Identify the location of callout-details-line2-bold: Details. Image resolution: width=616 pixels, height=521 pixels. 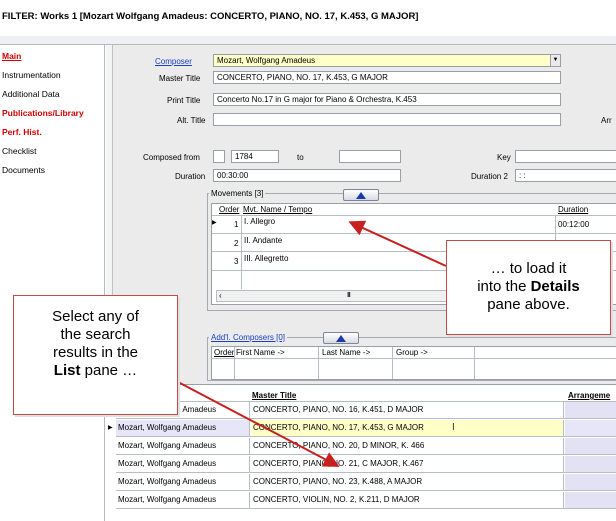
(555, 286).